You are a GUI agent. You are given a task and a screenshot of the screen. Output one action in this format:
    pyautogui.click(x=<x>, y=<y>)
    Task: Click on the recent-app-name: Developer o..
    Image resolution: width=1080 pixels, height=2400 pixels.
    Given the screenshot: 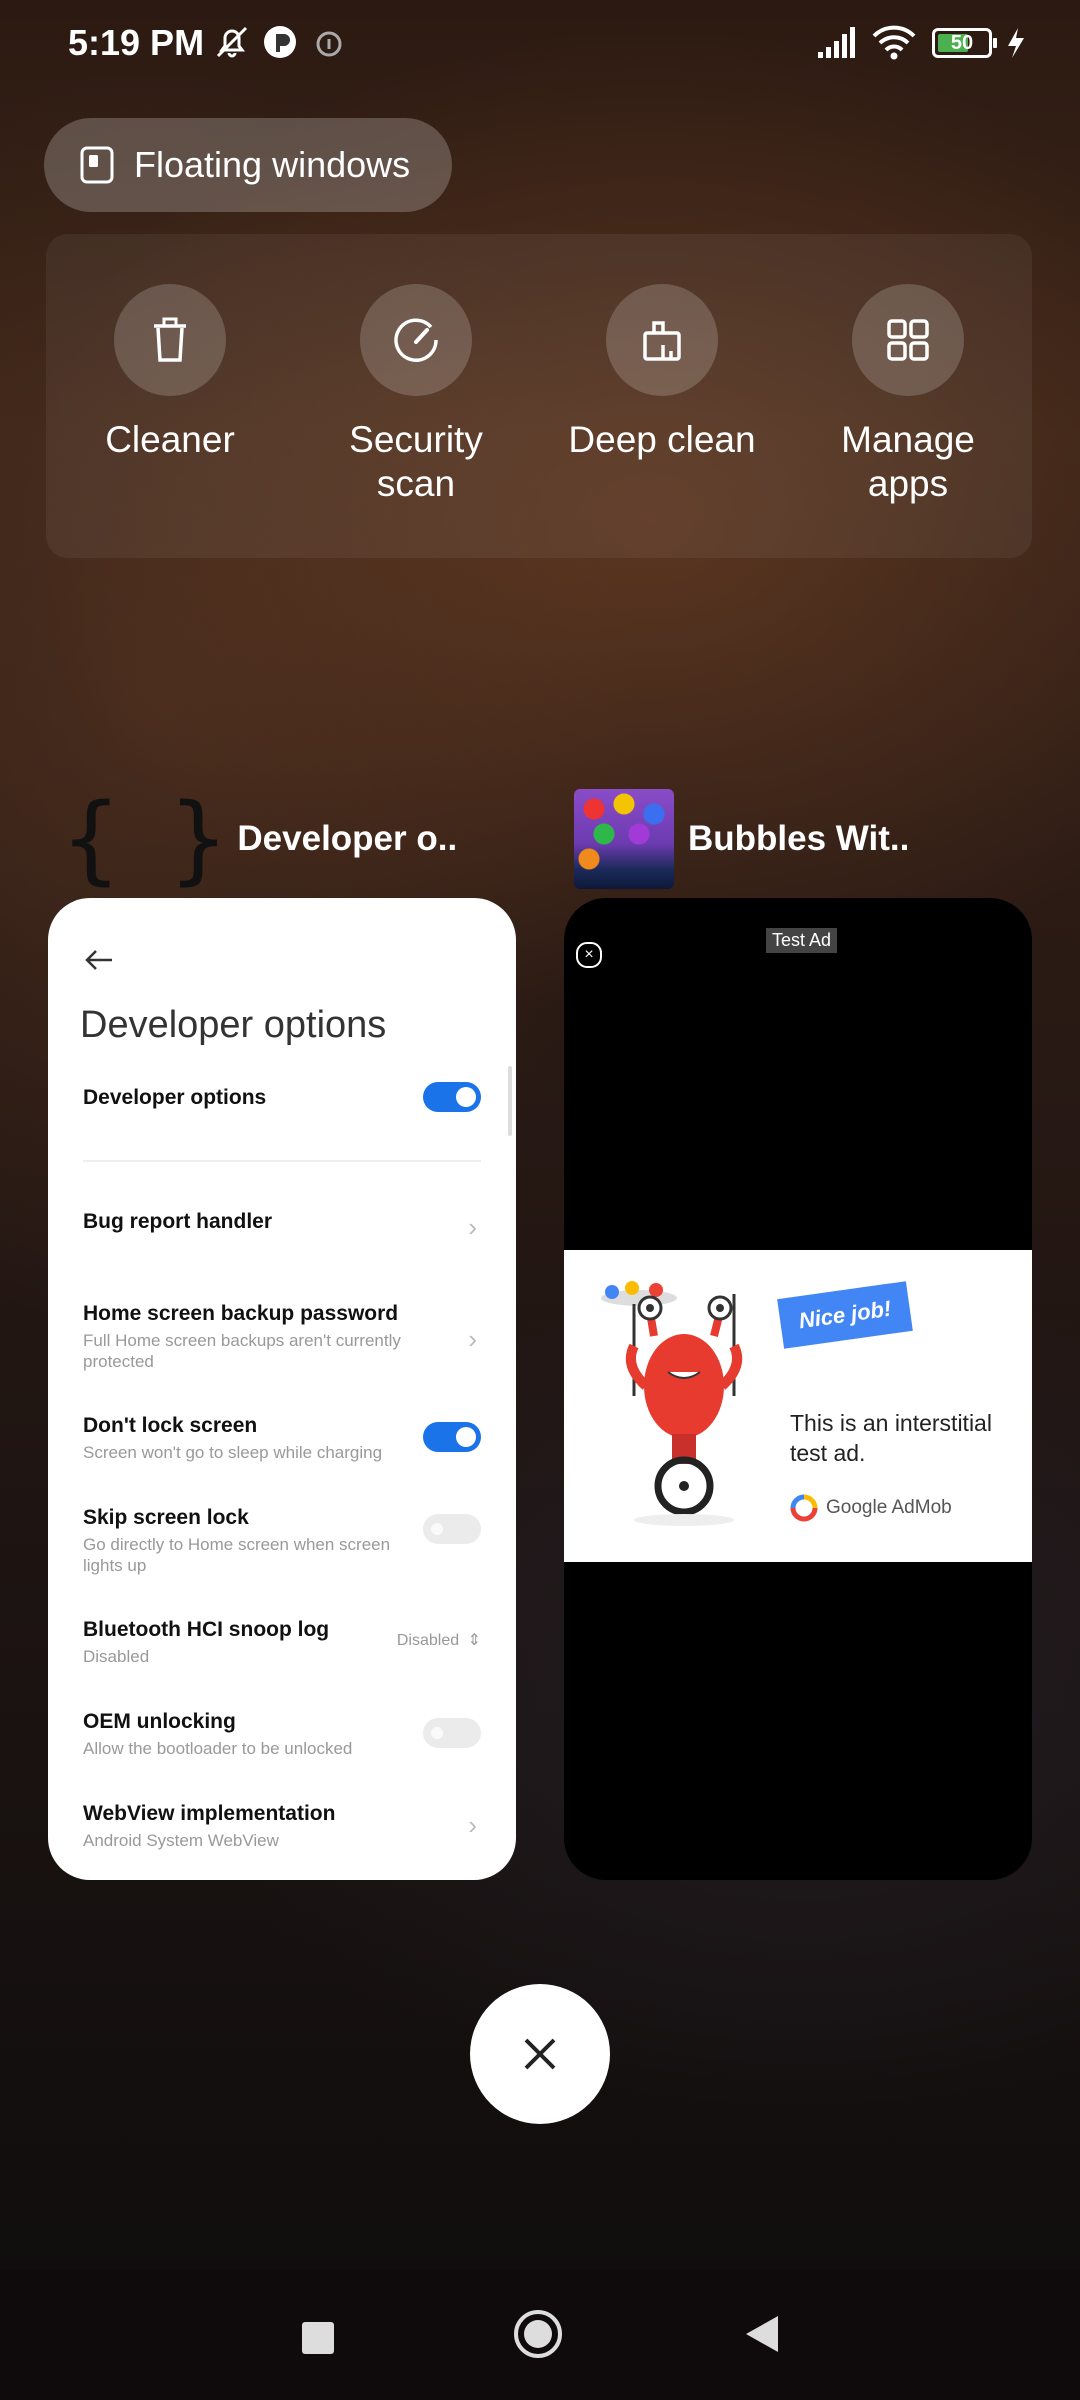 What is the action you would take?
    pyautogui.click(x=347, y=838)
    